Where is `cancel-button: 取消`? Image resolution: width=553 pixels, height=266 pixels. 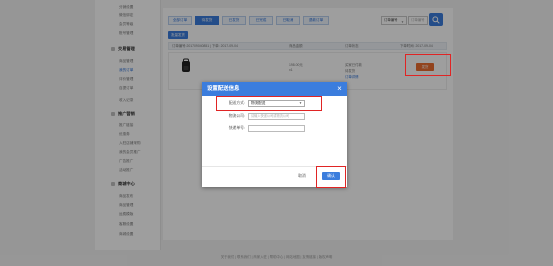 cancel-button: 取消 is located at coordinates (302, 176).